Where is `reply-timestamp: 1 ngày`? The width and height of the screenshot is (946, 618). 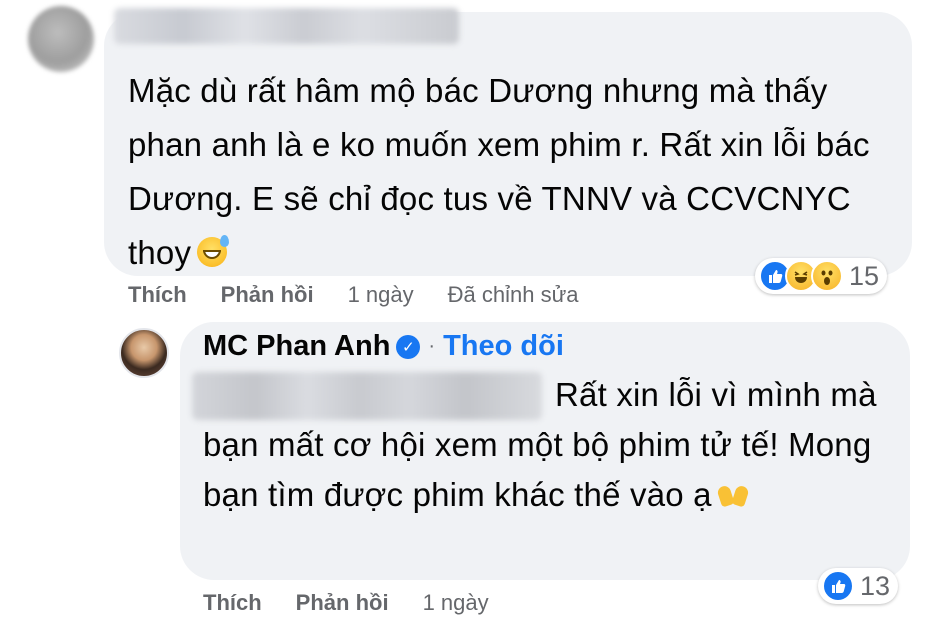
reply-timestamp: 1 ngày is located at coordinates (456, 603).